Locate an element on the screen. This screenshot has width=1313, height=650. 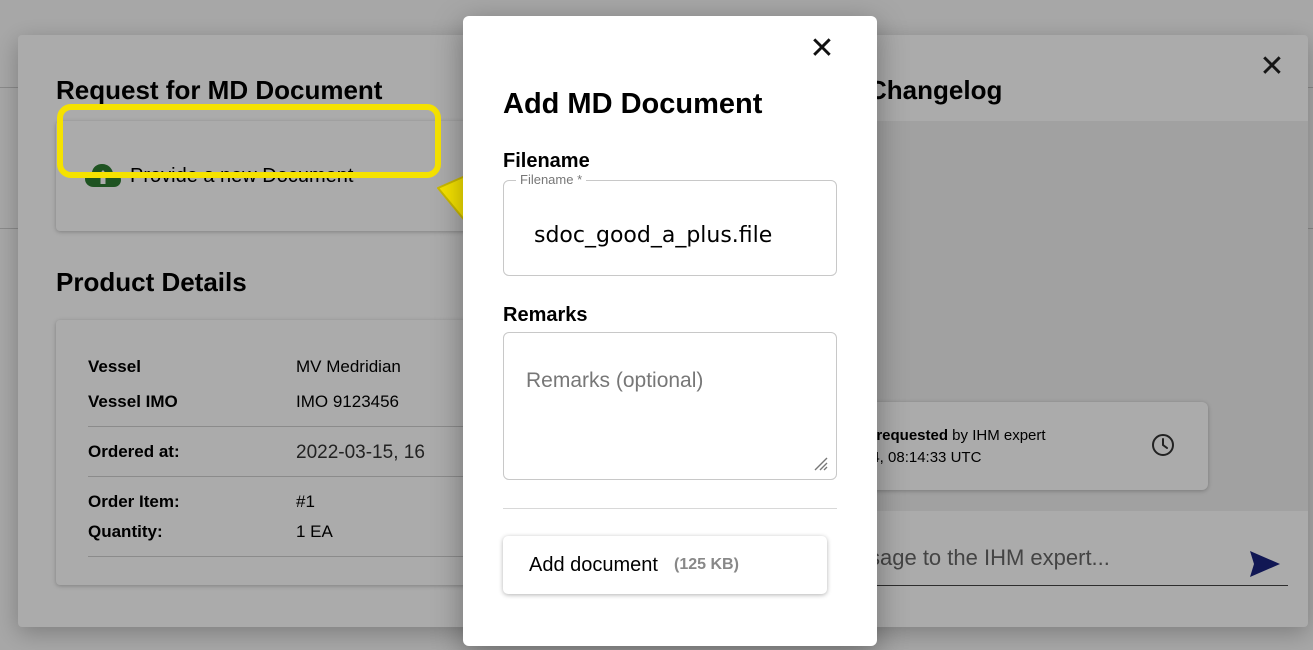
remarks-textarea: Remarks (optional) is located at coordinates (670, 406).